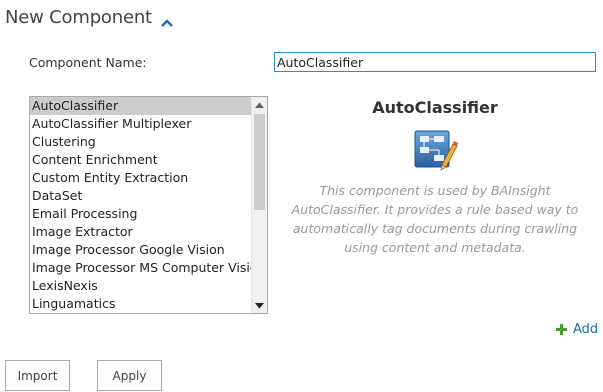 The width and height of the screenshot is (603, 392). What do you see at coordinates (435, 150) in the screenshot?
I see `component-diagram-icon` at bounding box center [435, 150].